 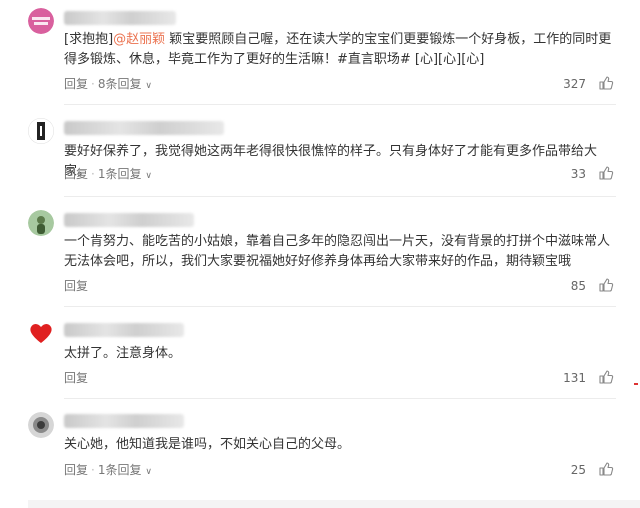 I want to click on comment-text: 太拼了。注意身体。, so click(x=123, y=353).